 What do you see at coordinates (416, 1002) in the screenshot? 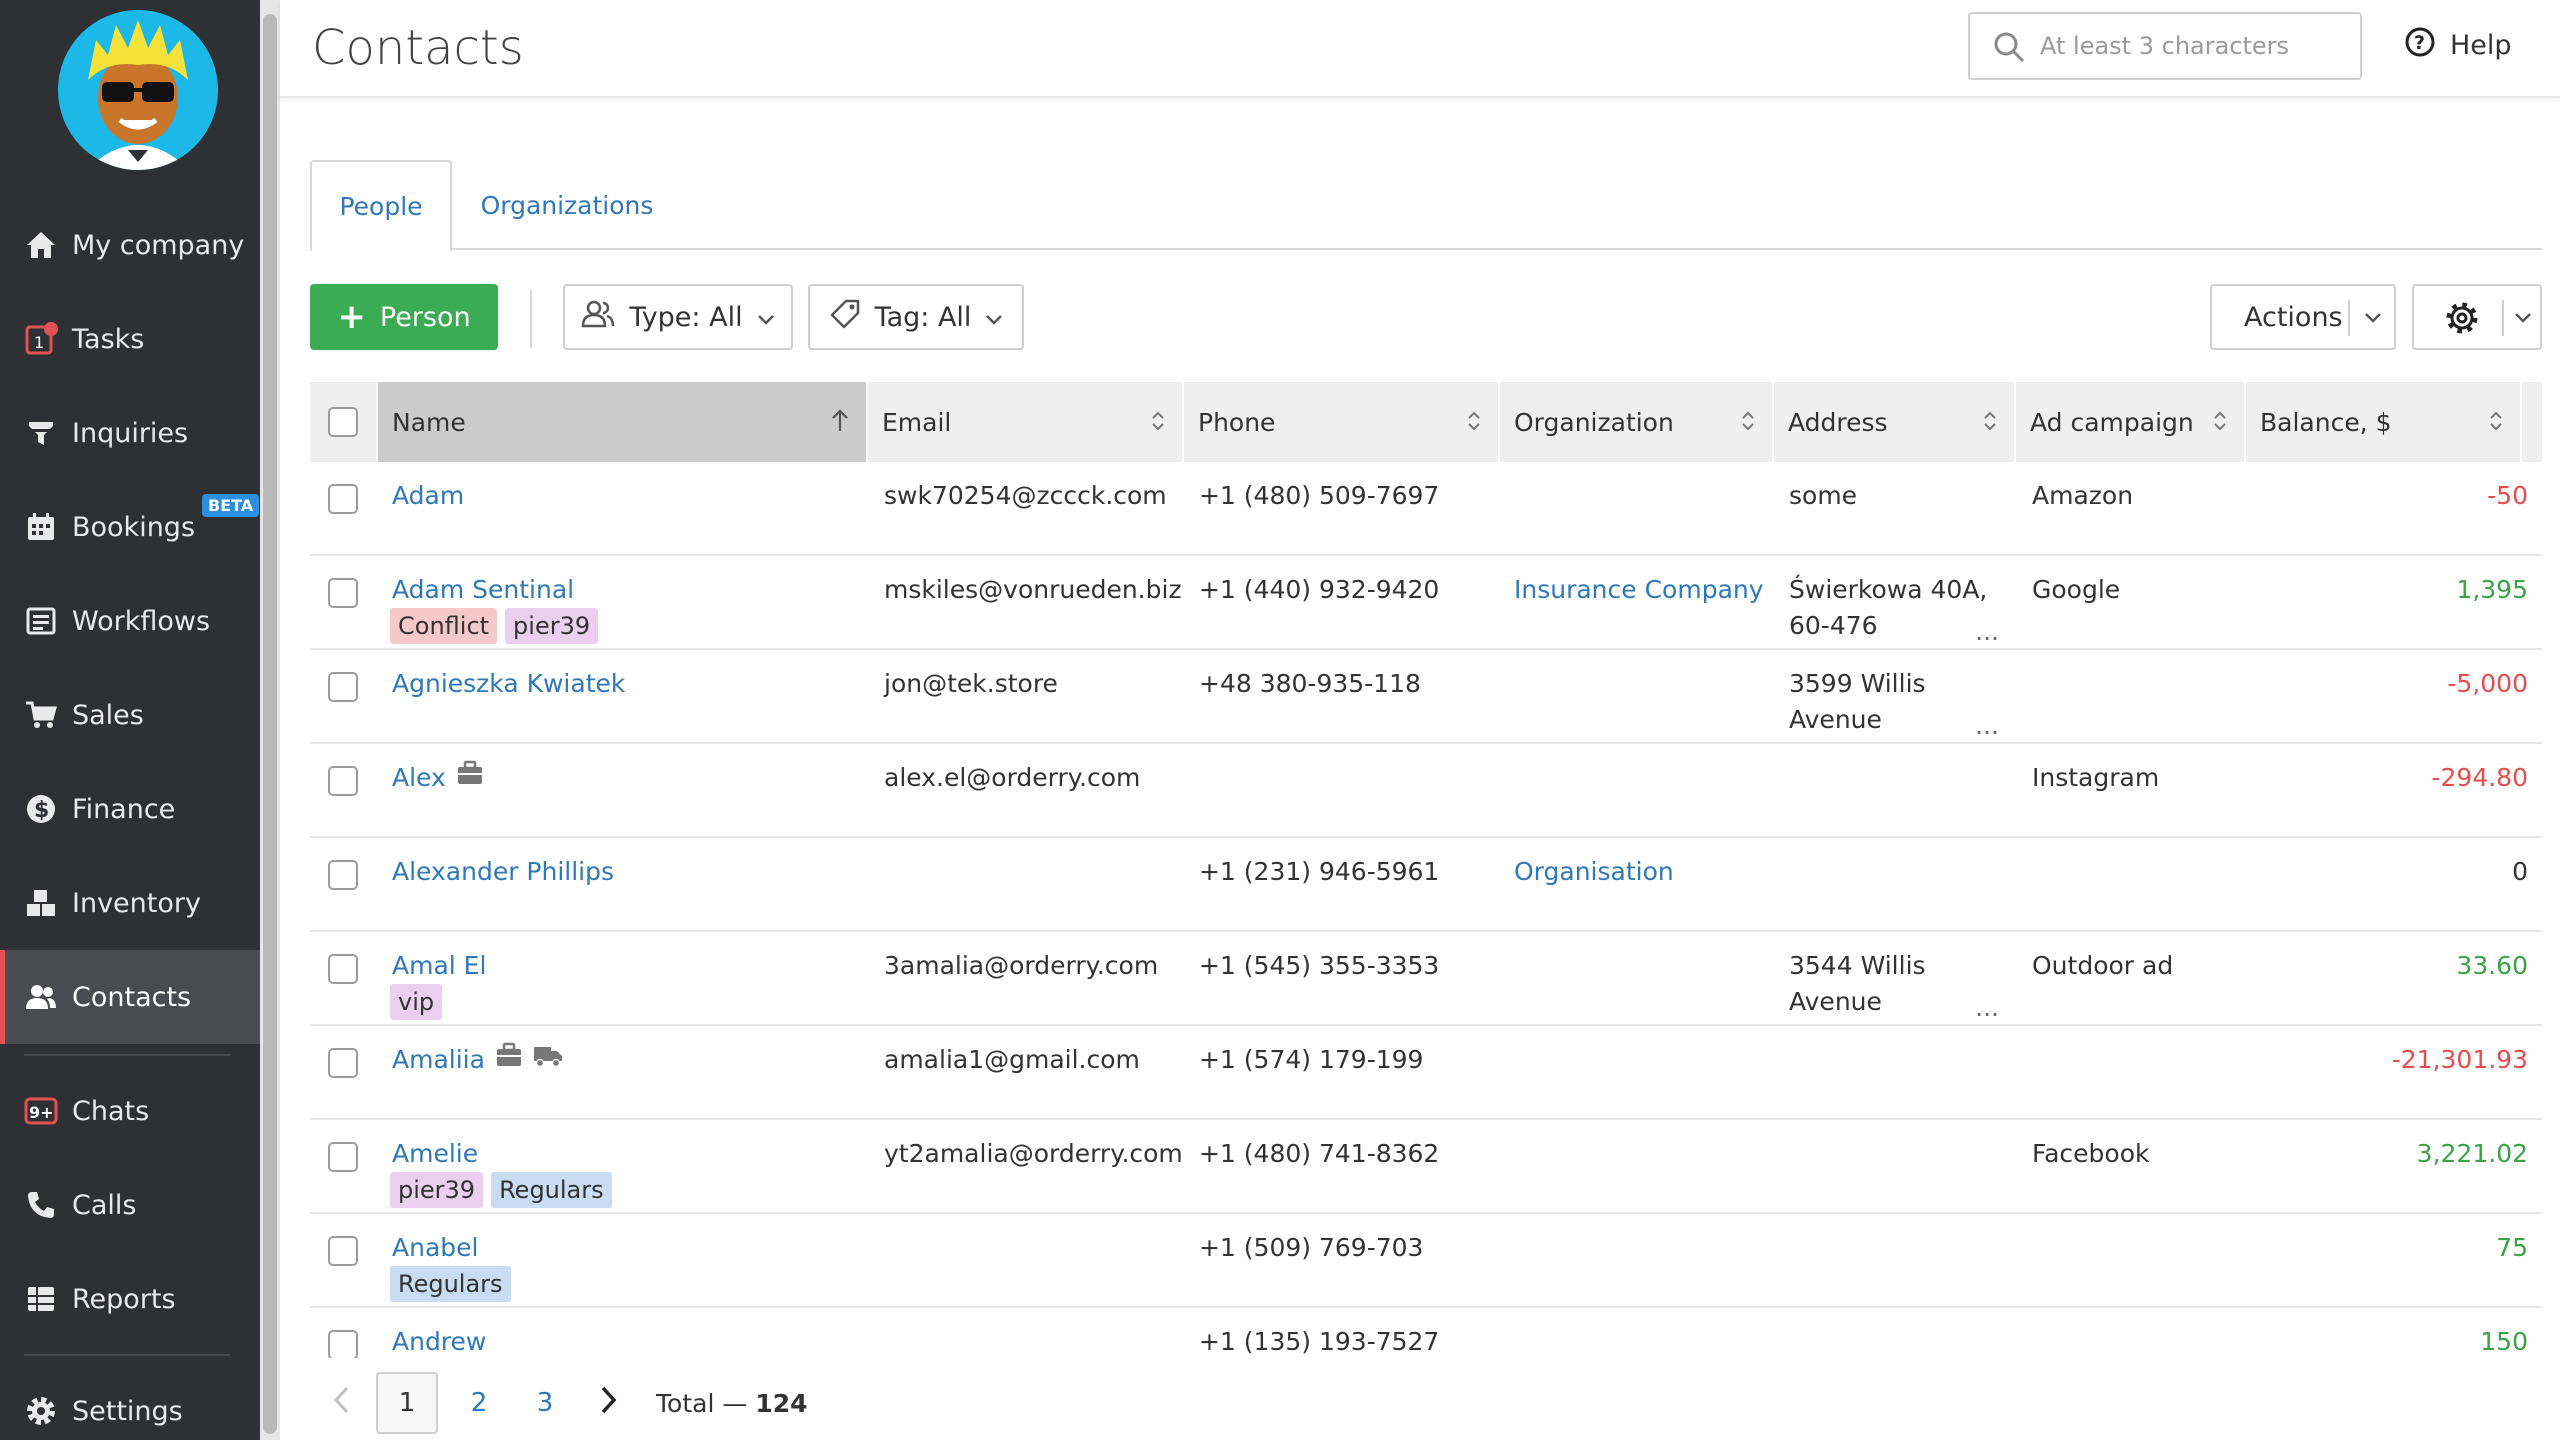
I see `tag-badge: vip` at bounding box center [416, 1002].